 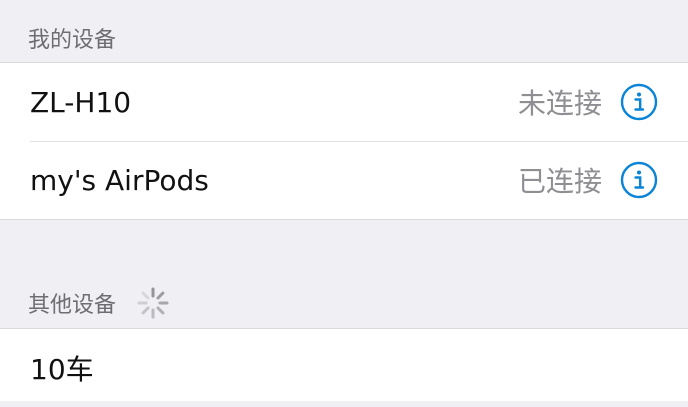 I want to click on my-devices-header: 我的设备, so click(x=72, y=38).